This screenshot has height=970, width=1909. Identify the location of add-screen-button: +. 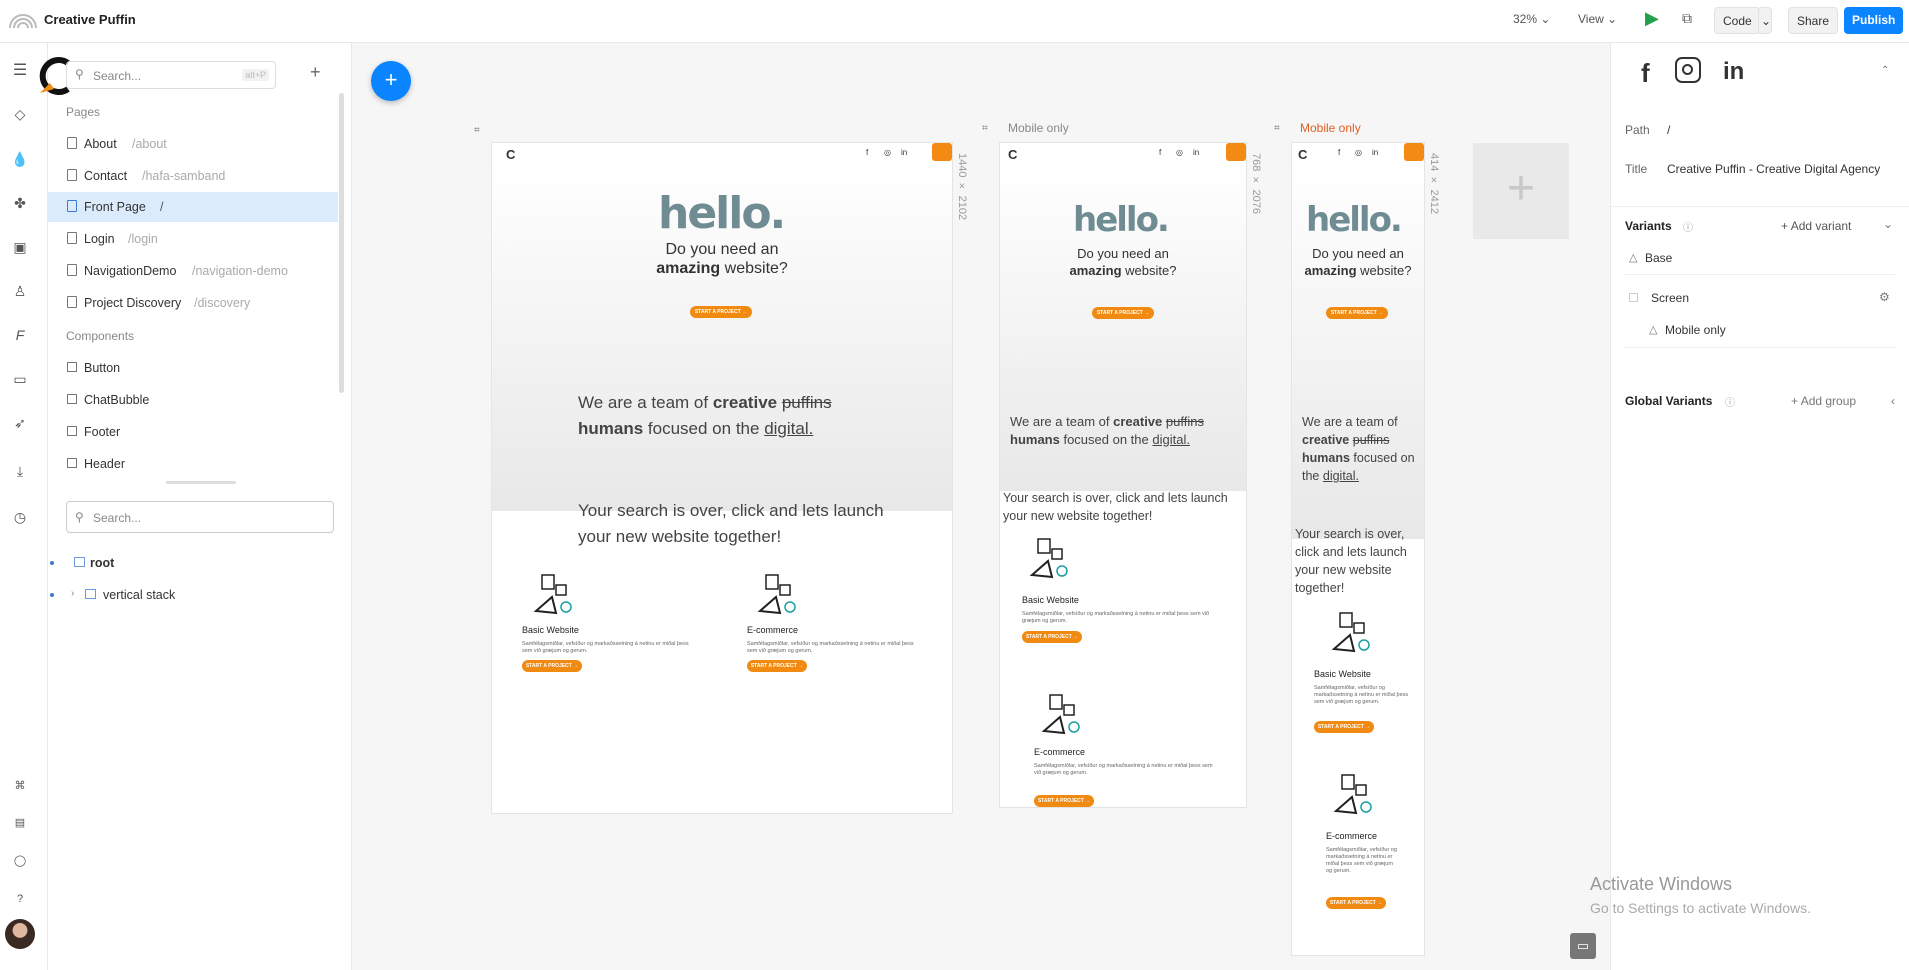
(1521, 191).